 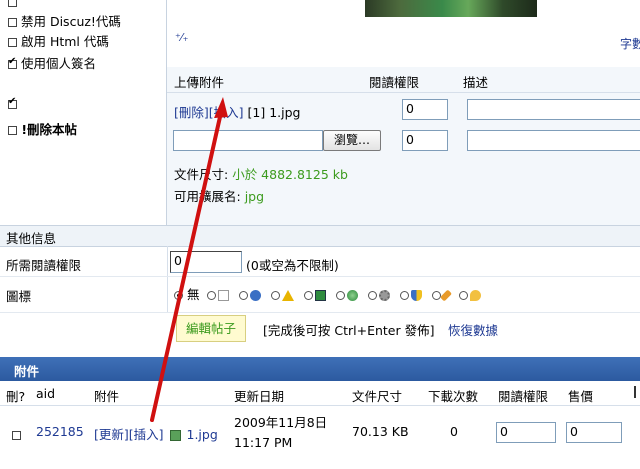 What do you see at coordinates (221, 107) in the screenshot?
I see `arrow-head` at bounding box center [221, 107].